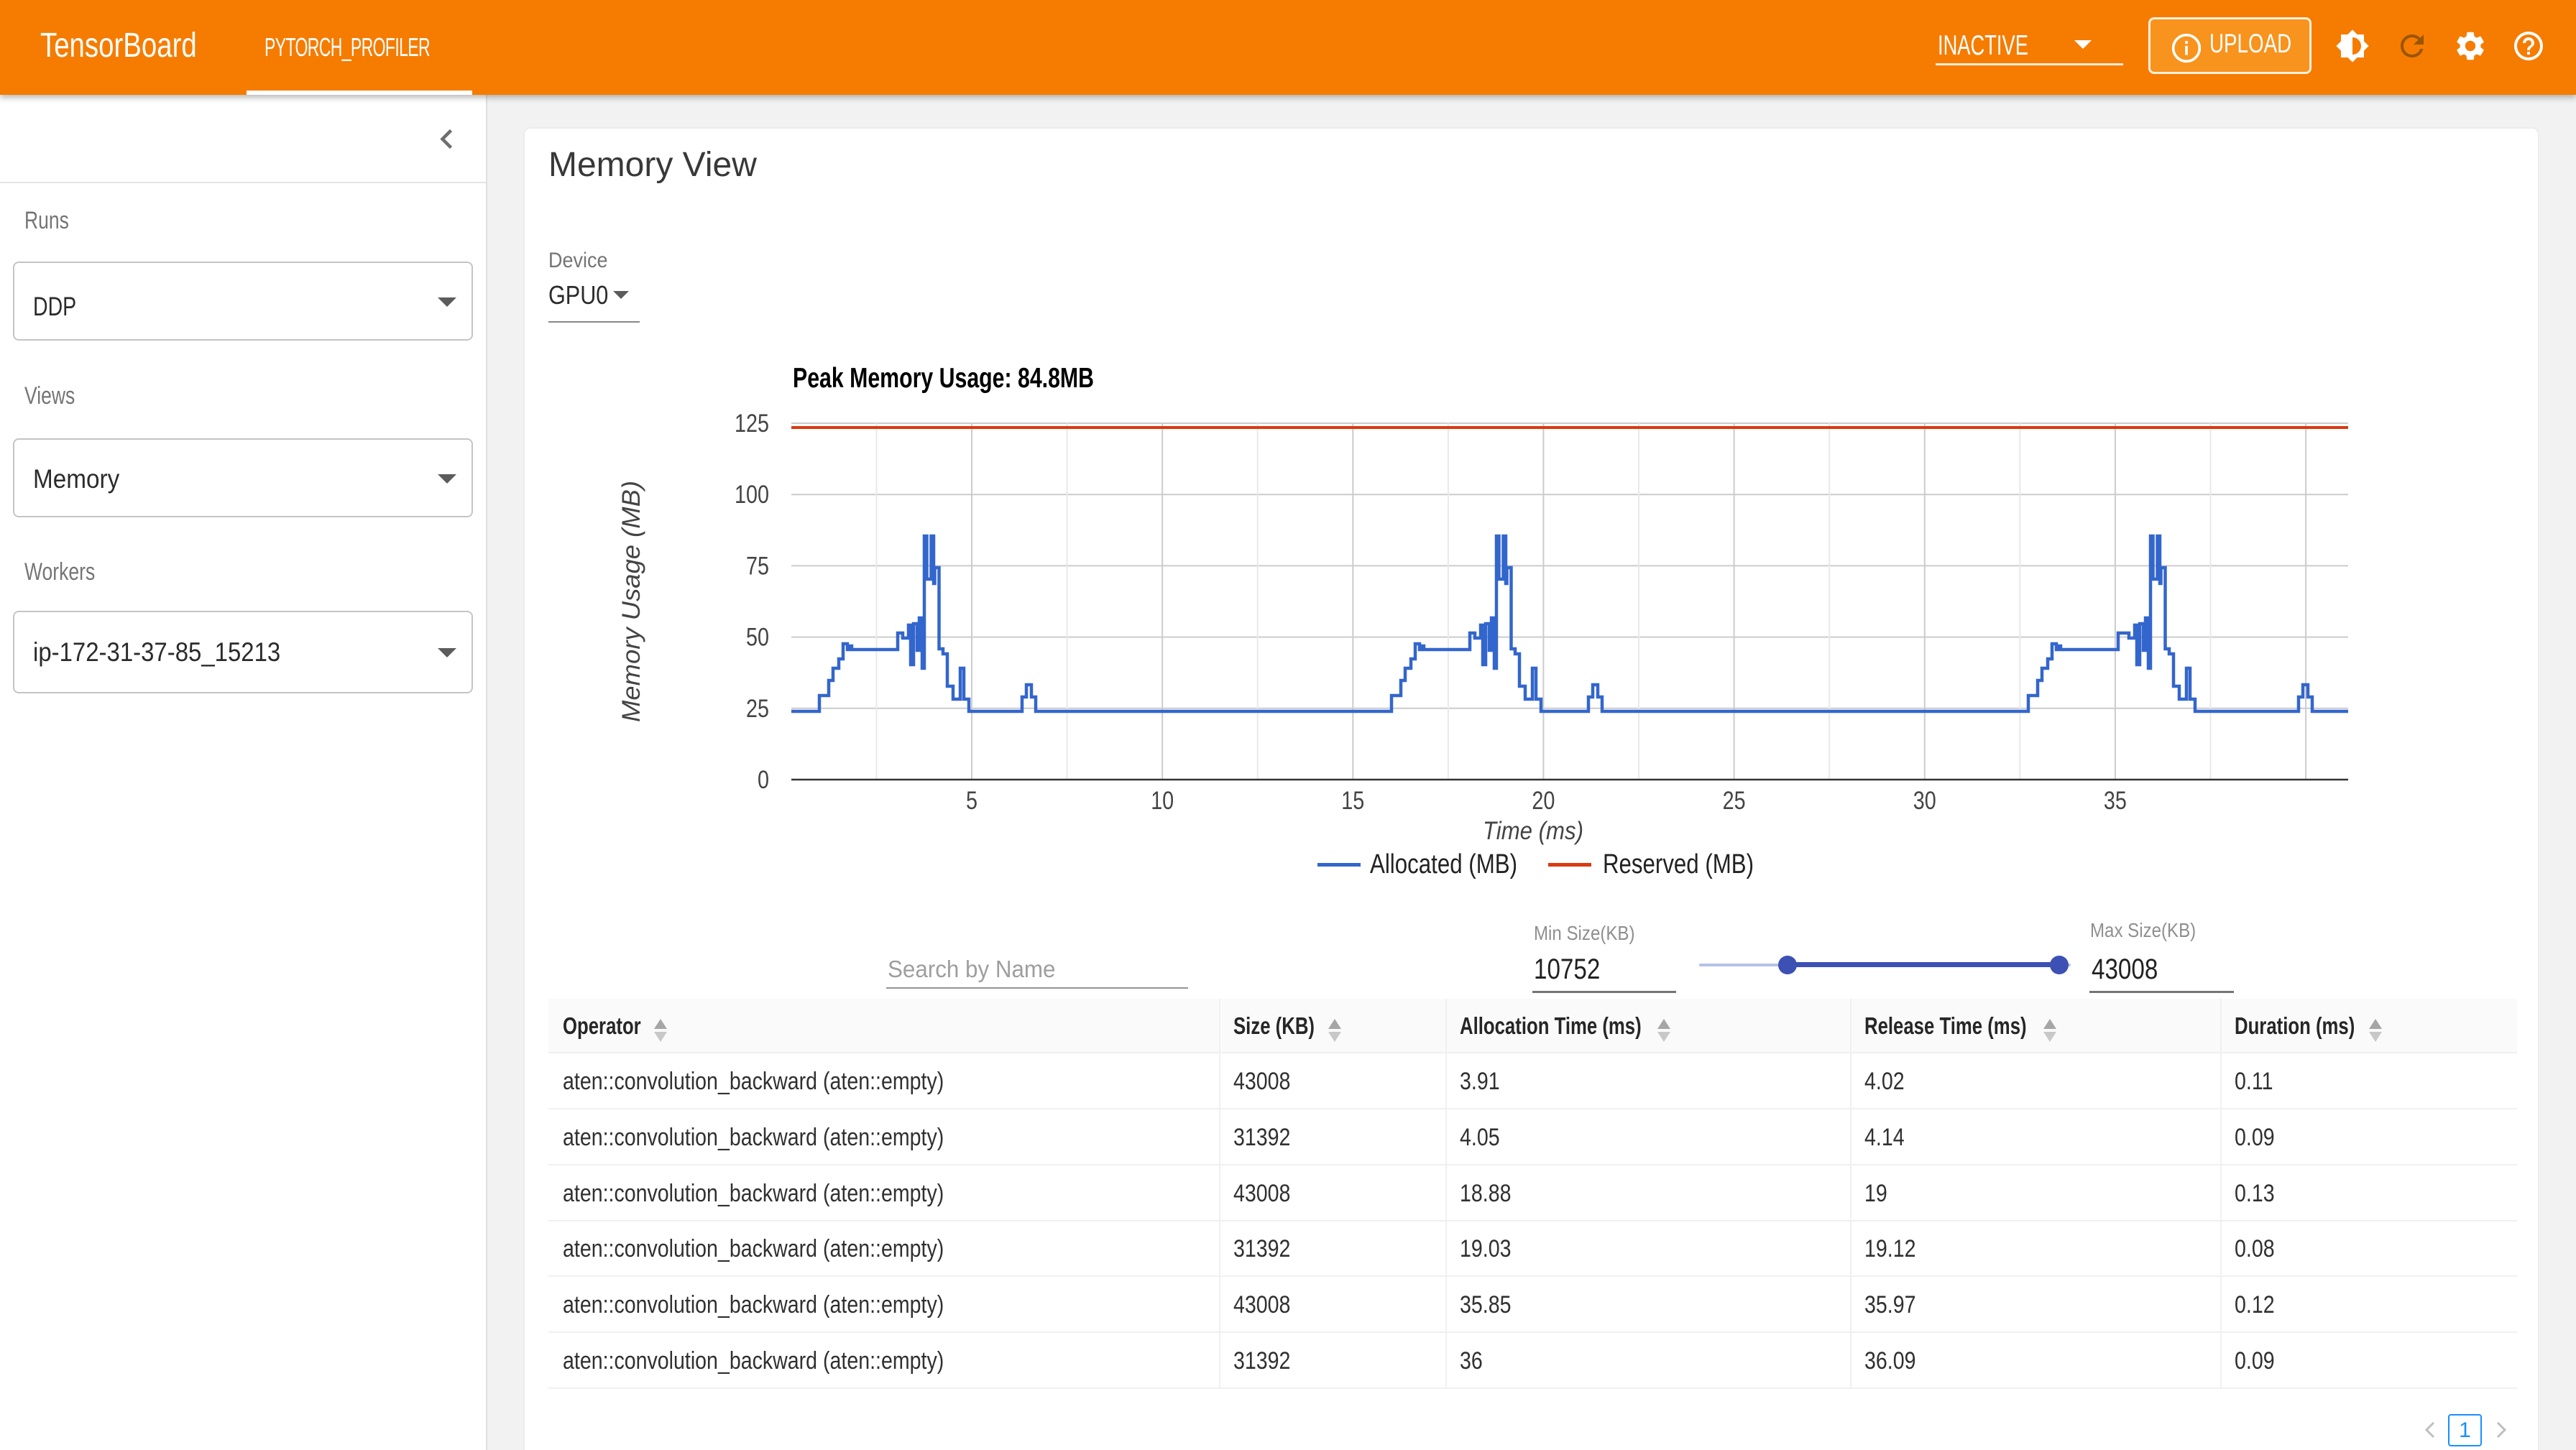 The image size is (2576, 1450). What do you see at coordinates (631, 601) in the screenshot?
I see `svg-text: Memory Usage (MB)` at bounding box center [631, 601].